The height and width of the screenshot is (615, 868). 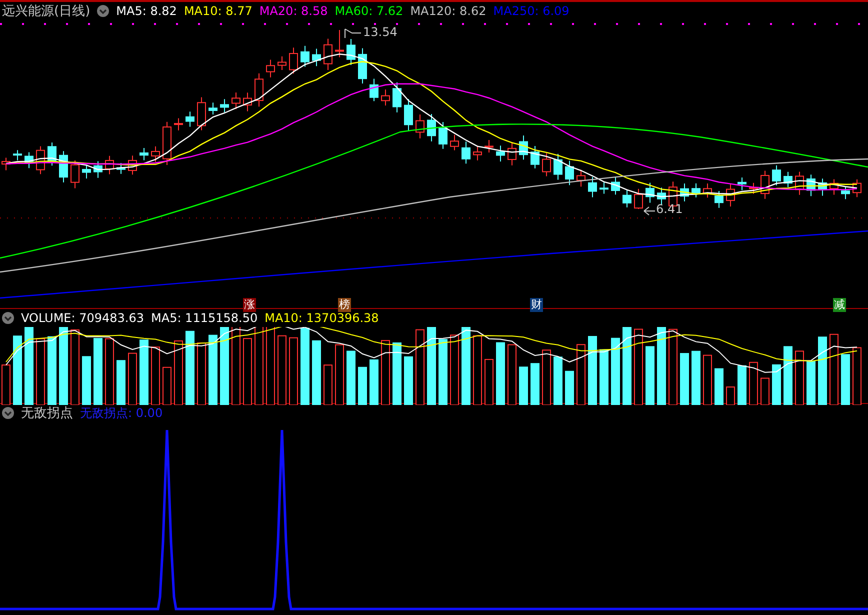 I want to click on volume-legend-value: VOLUME: 709483.63, so click(x=82, y=318).